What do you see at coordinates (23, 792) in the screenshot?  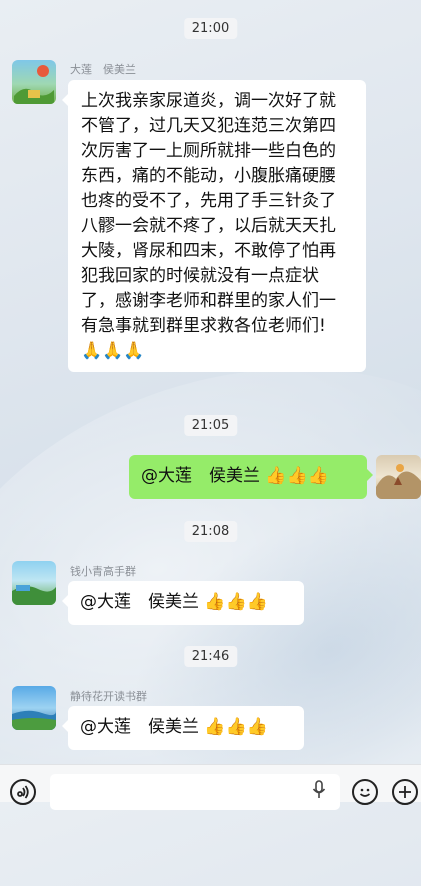 I see `voice-icon` at bounding box center [23, 792].